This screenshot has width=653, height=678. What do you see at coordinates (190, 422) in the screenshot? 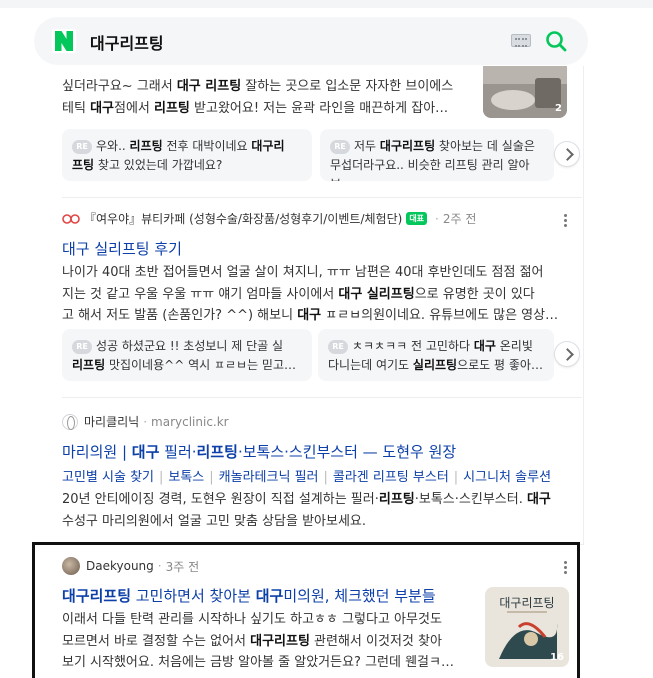
I see `site-domain: maryclinic.kr` at bounding box center [190, 422].